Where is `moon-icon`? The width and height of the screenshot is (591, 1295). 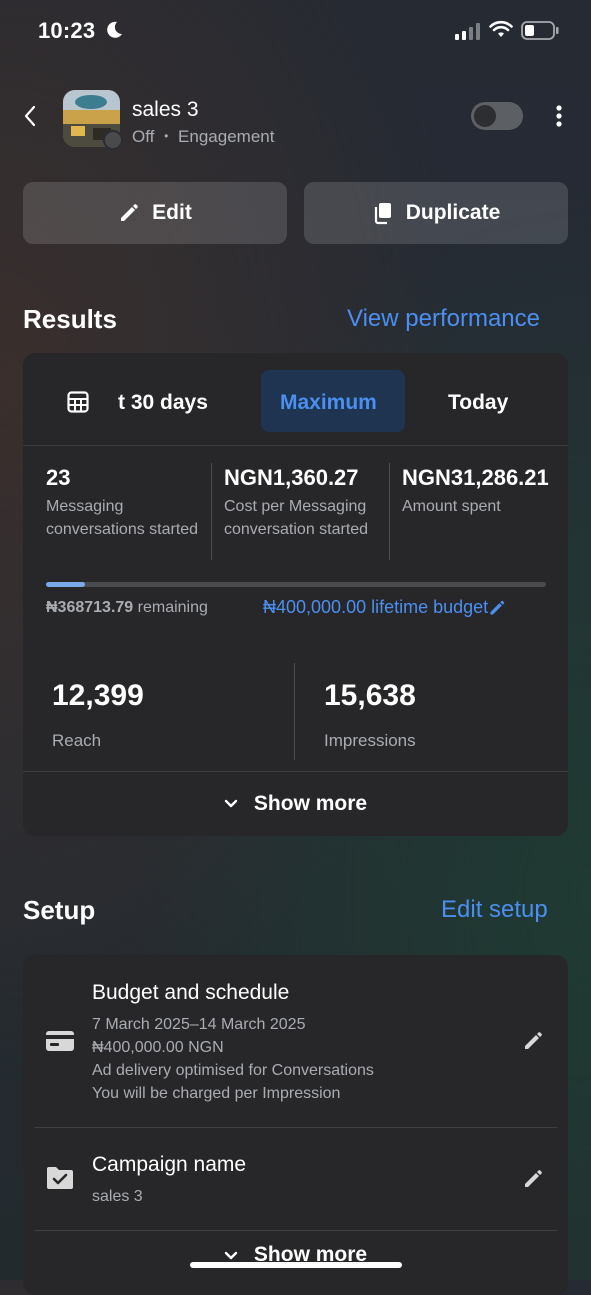
moon-icon is located at coordinates (114, 29).